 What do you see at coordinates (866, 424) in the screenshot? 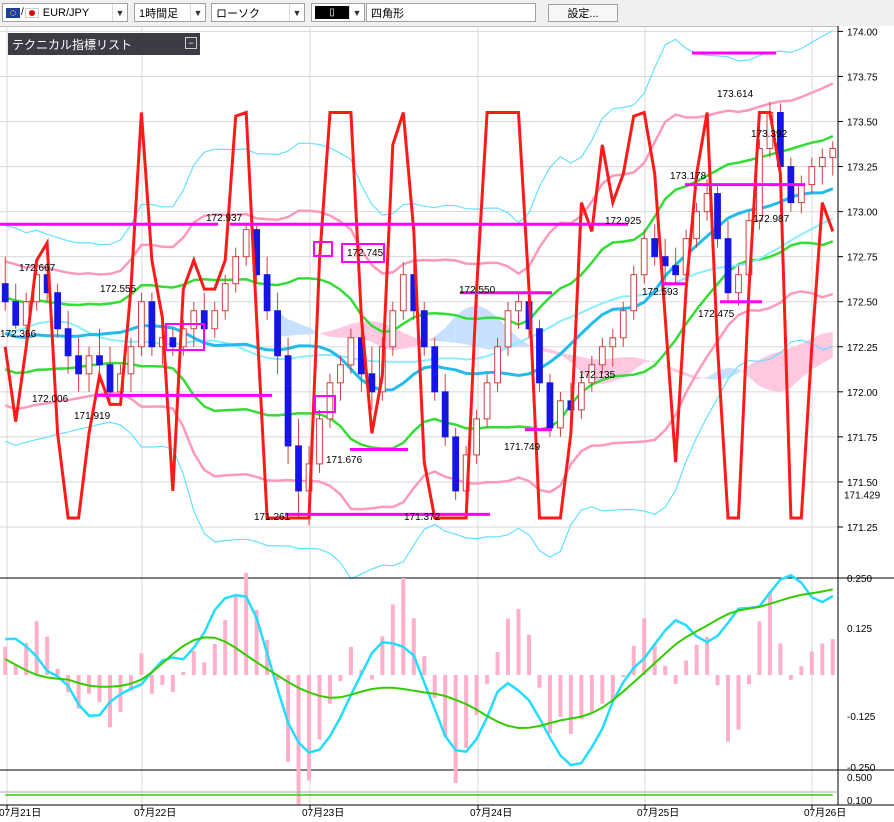
I see `y-axis-background` at bounding box center [866, 424].